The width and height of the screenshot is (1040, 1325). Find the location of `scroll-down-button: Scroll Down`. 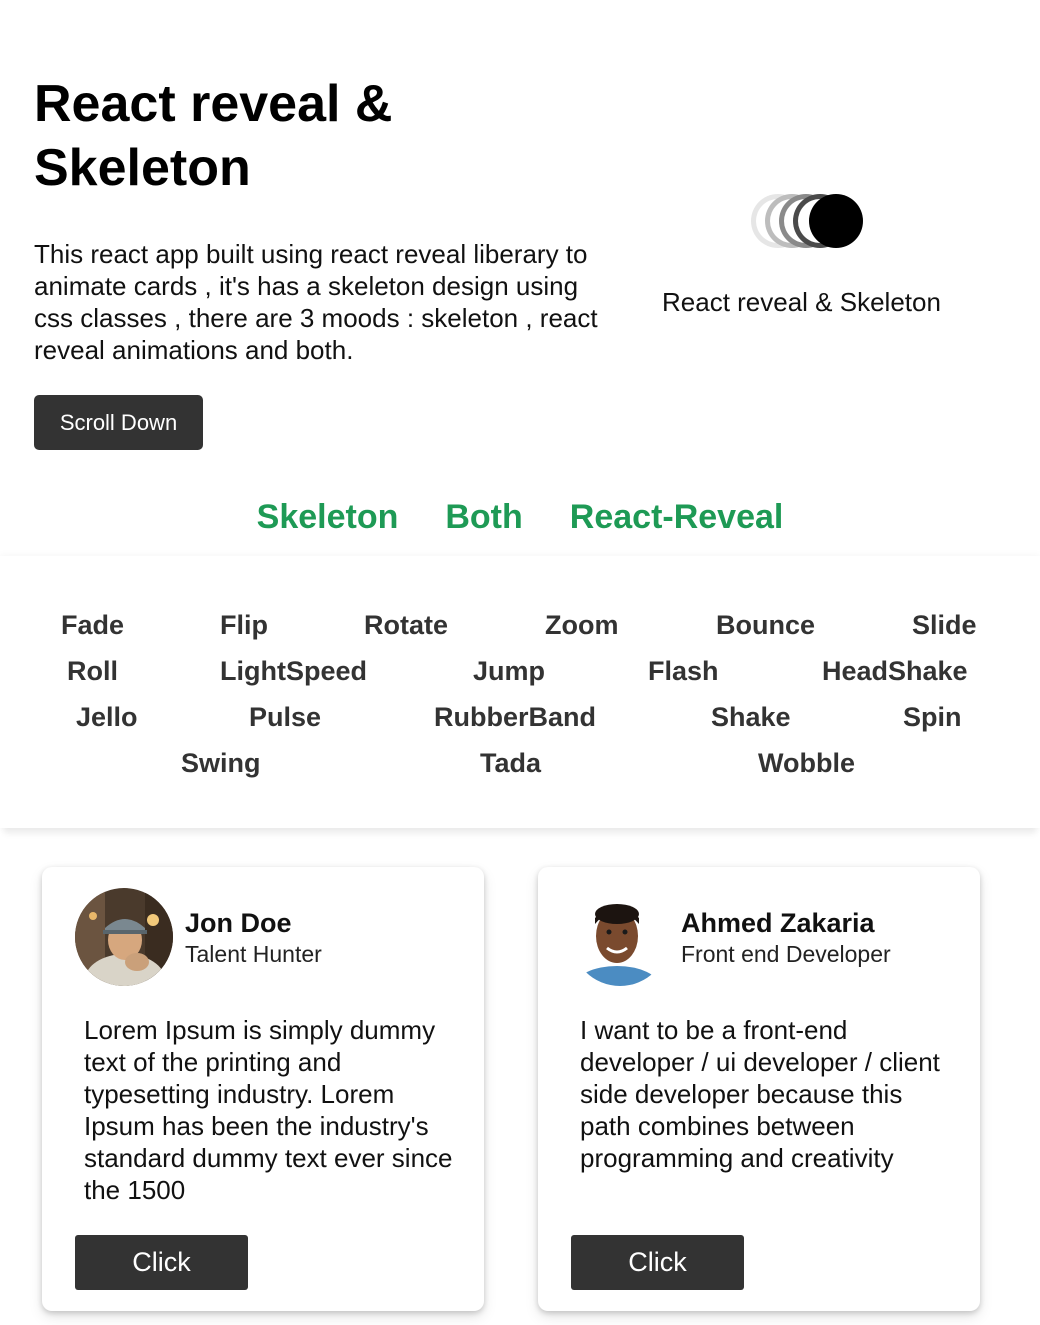

scroll-down-button: Scroll Down is located at coordinates (118, 422).